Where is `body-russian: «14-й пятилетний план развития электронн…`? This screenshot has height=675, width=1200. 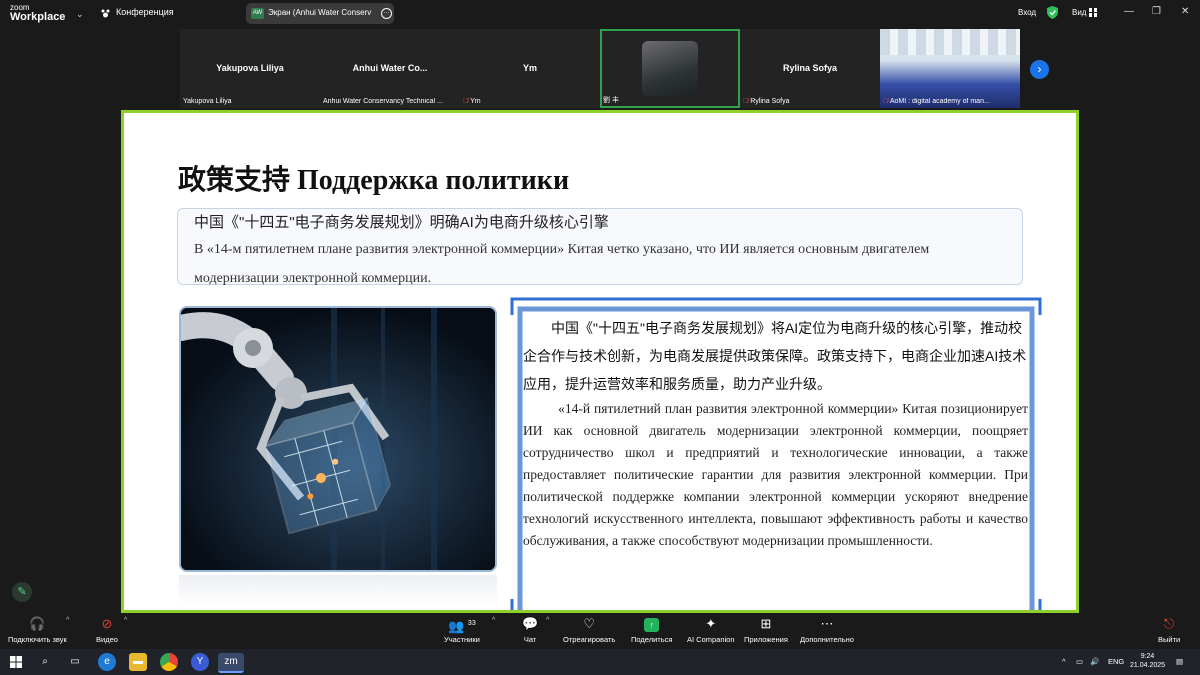 body-russian: «14-й пятилетний план развития электронн… is located at coordinates (775, 474).